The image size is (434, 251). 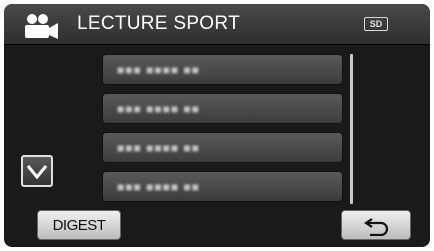 I want to click on sd-card-badge: SD, so click(x=376, y=24).